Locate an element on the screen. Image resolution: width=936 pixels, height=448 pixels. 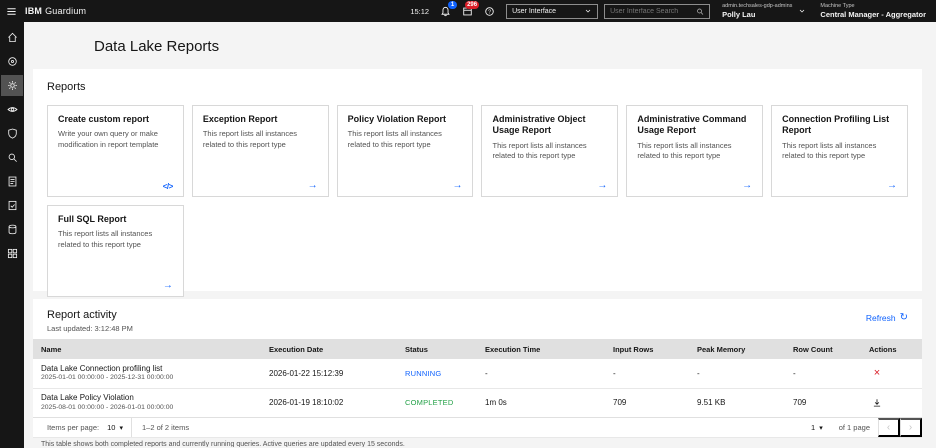
ui-scope-selector: User Interface is located at coordinates (552, 11).